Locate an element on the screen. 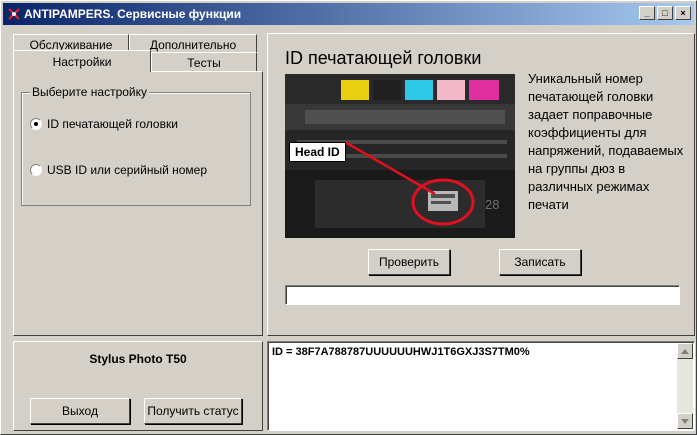 The image size is (697, 435). log-text: ID = 38F7A788787UUUUUUHWJ1T6GXJ3S7TM0% is located at coordinates (401, 352).